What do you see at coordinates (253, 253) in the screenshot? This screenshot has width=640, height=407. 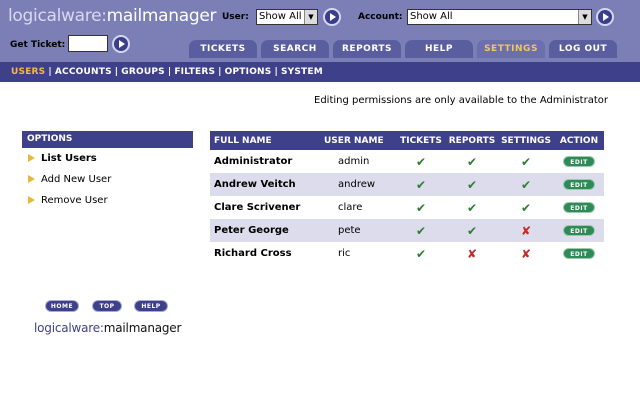 I see `cell-full-name: Richard Cross` at bounding box center [253, 253].